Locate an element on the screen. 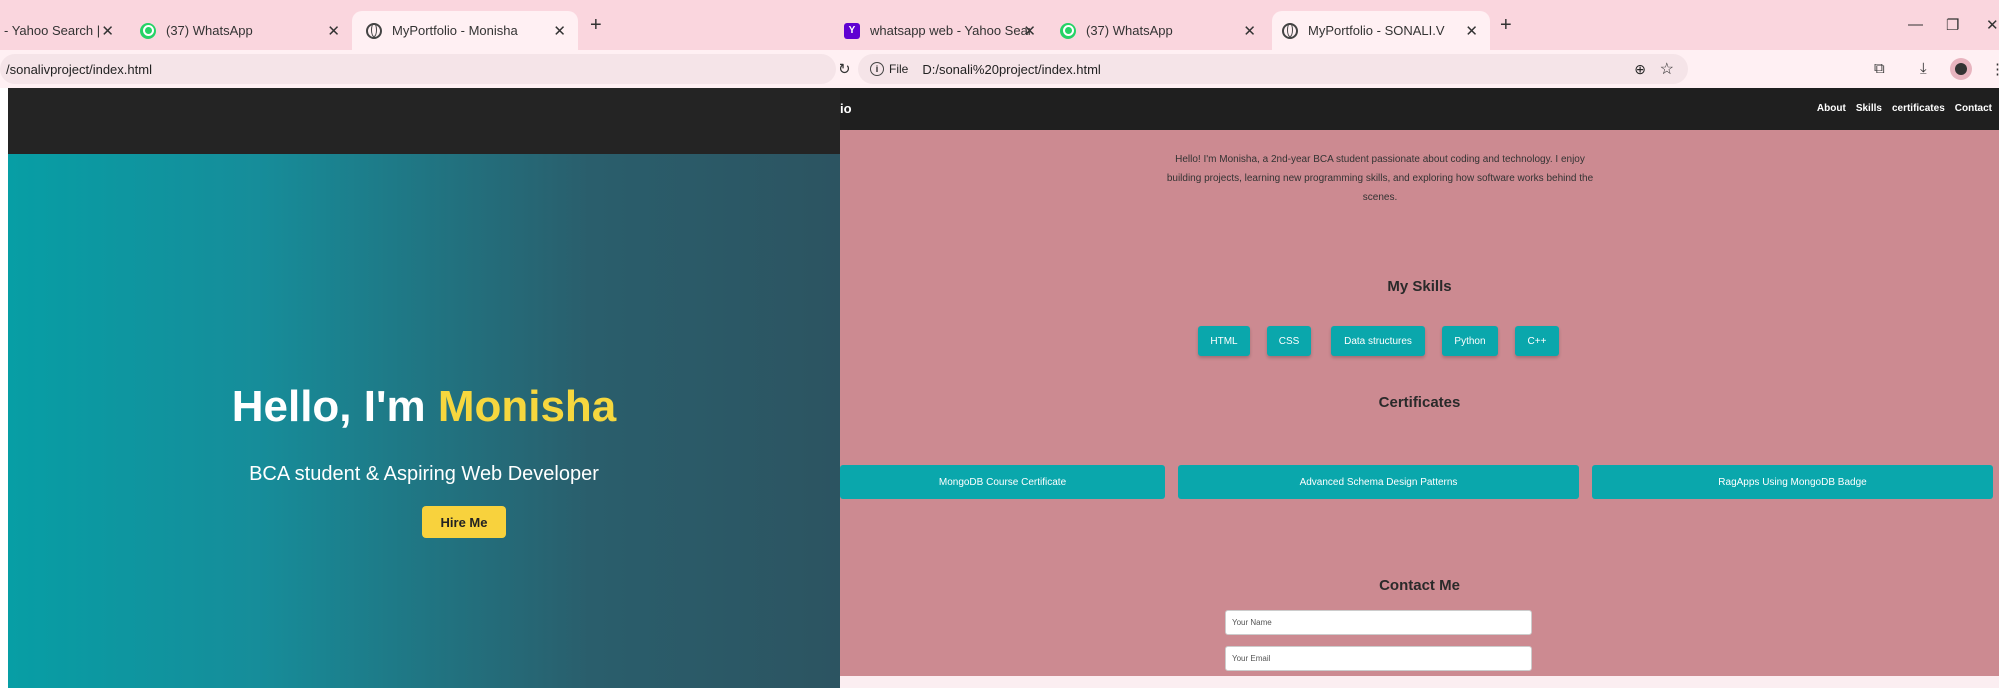  tab-yahoo-search: Y whatsapp web - Yahoo Search | ✕ is located at coordinates (944, 30).